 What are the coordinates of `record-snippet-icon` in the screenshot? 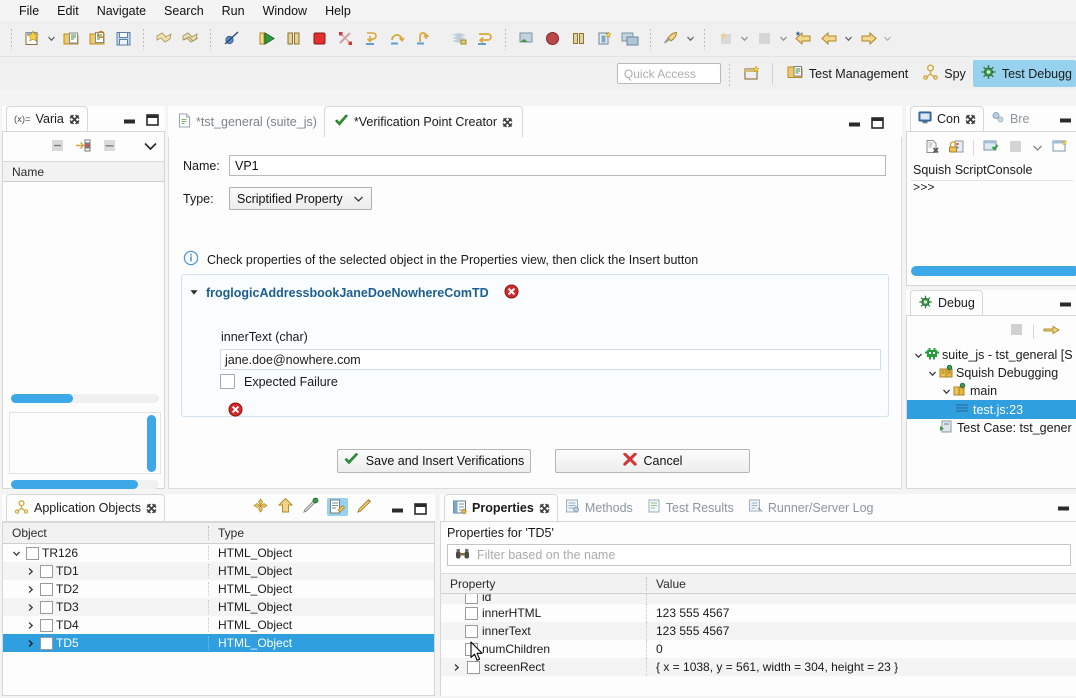 It's located at (164, 39).